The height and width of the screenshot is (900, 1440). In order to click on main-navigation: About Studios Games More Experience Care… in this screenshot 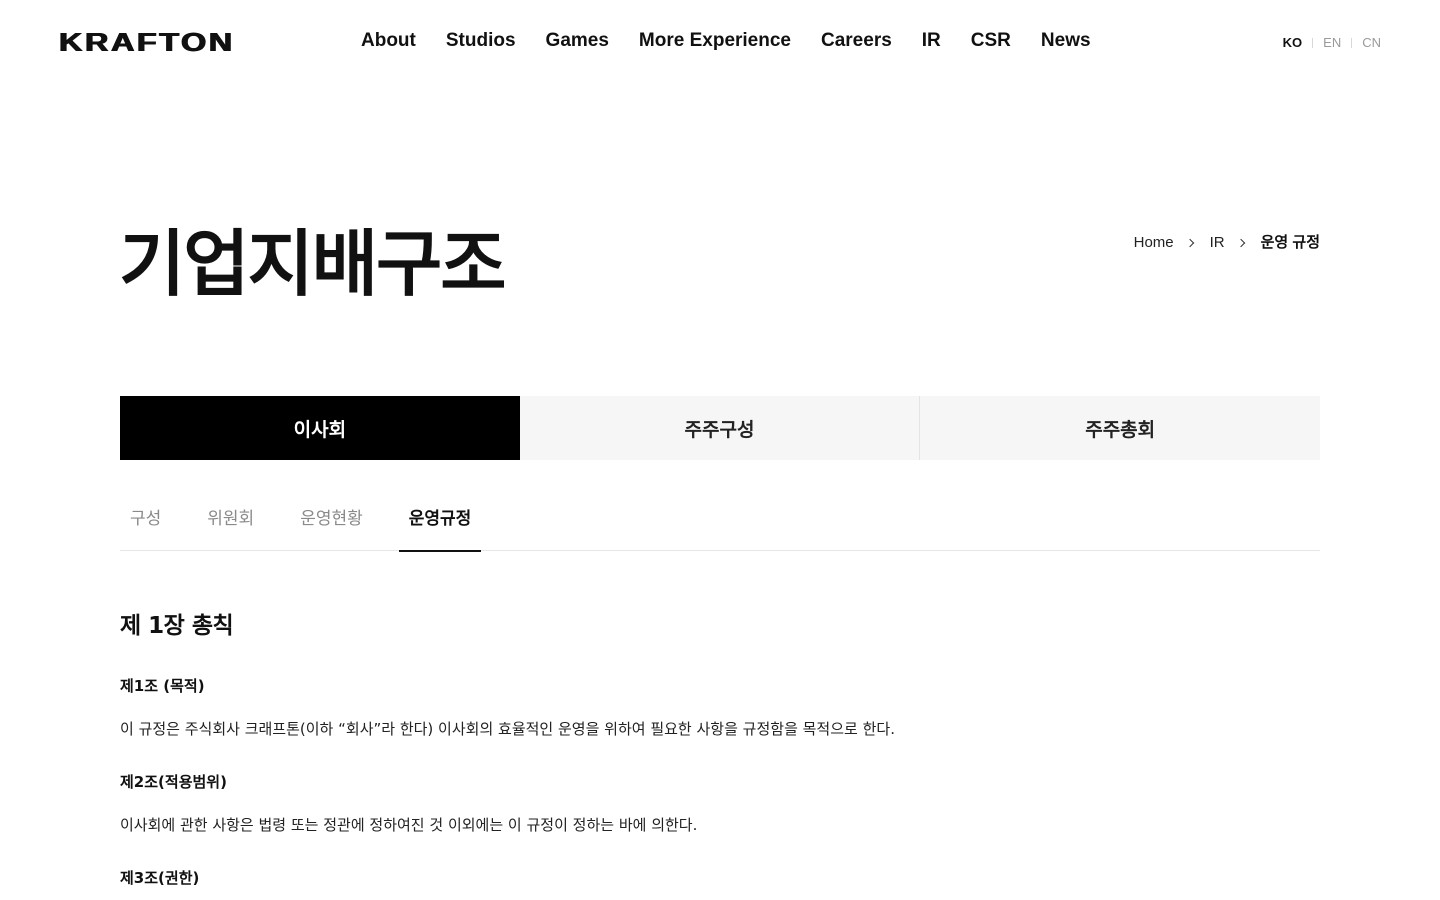, I will do `click(741, 41)`.